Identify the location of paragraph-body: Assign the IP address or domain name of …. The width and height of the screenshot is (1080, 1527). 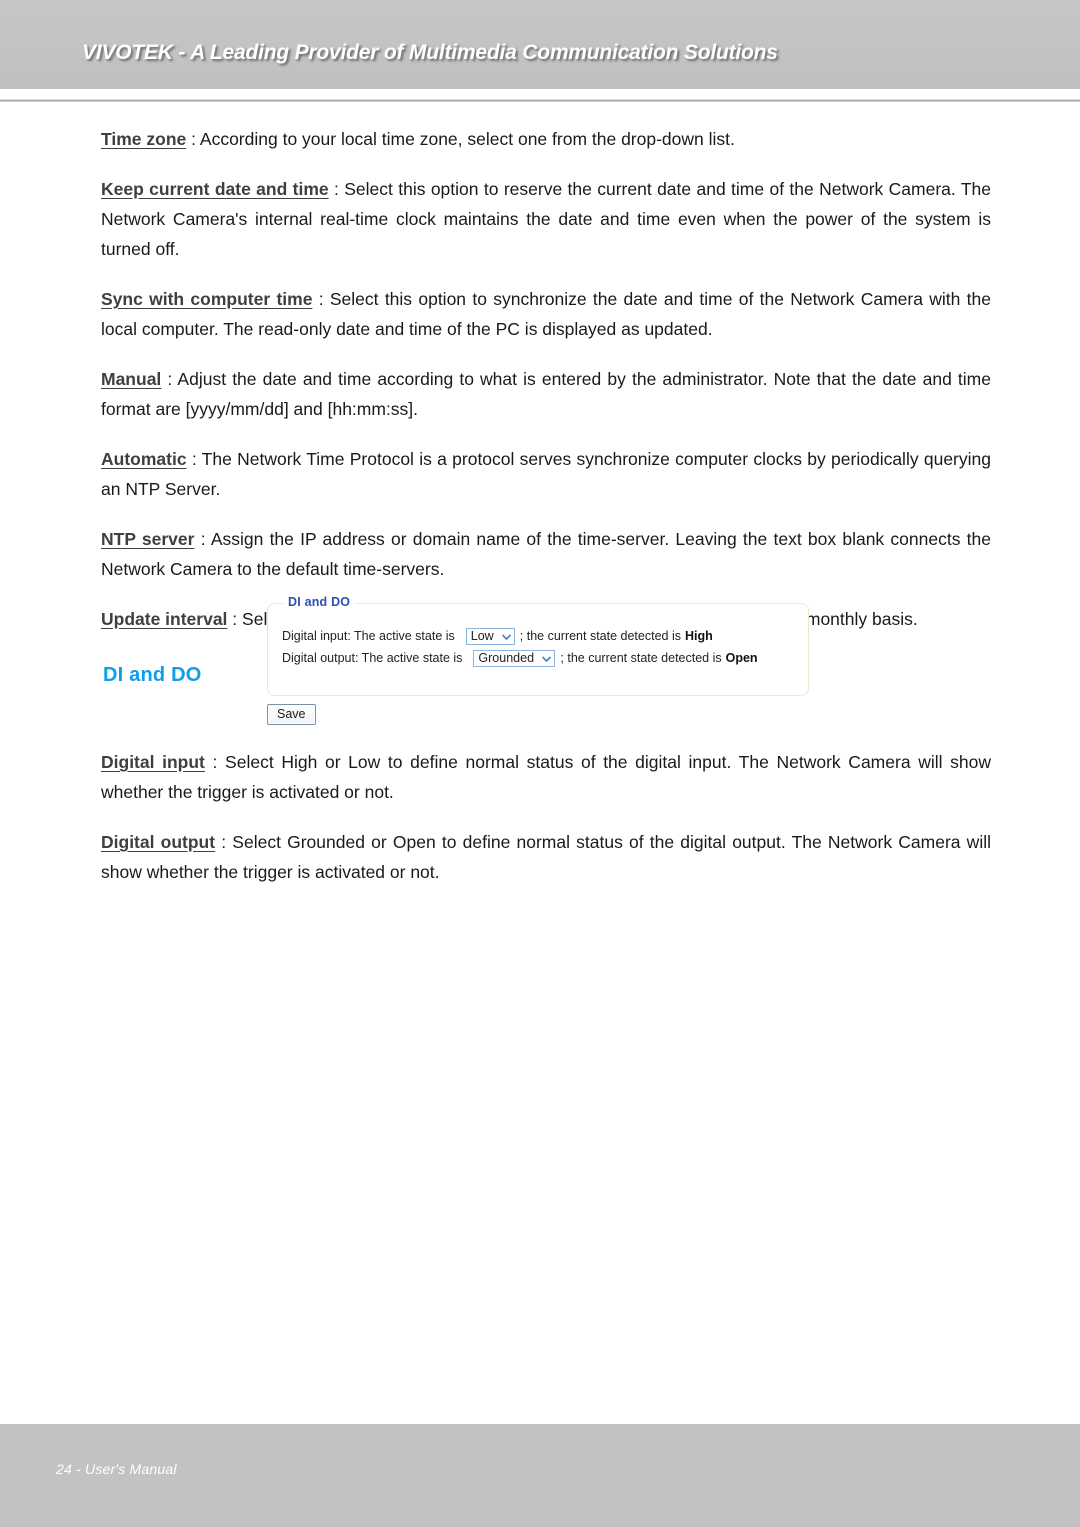
(546, 554).